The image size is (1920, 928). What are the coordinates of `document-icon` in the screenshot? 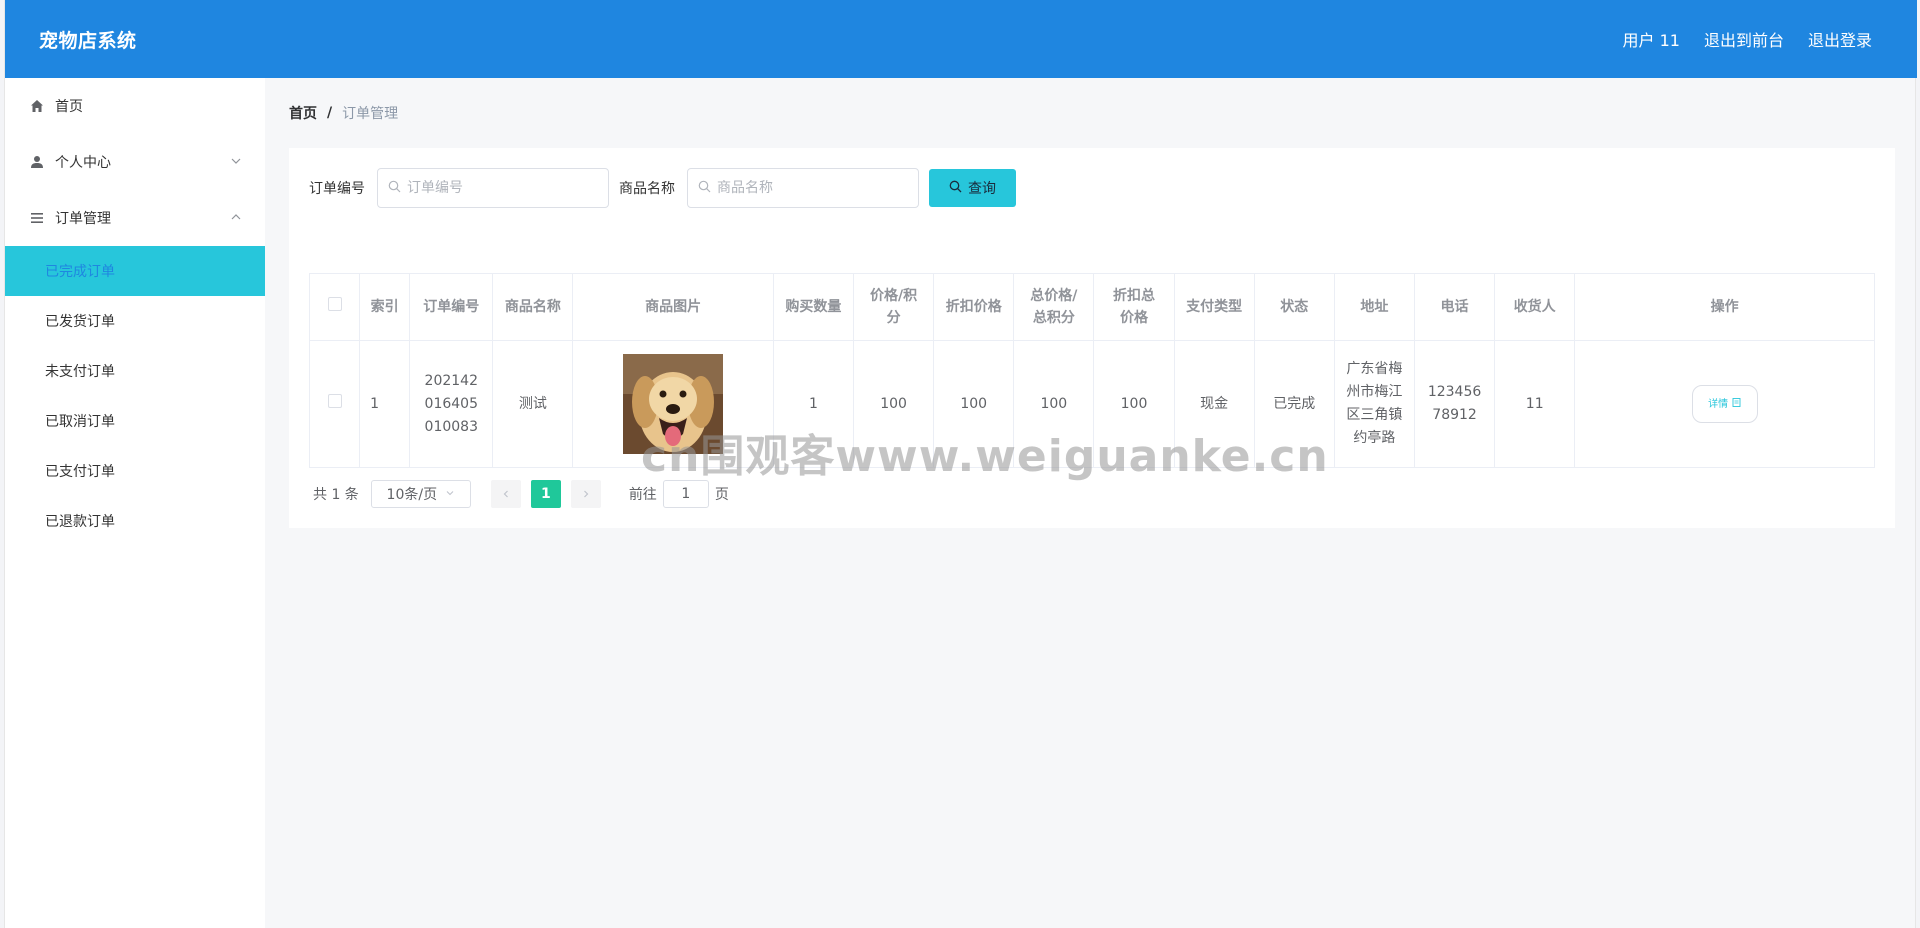 It's located at (1736, 404).